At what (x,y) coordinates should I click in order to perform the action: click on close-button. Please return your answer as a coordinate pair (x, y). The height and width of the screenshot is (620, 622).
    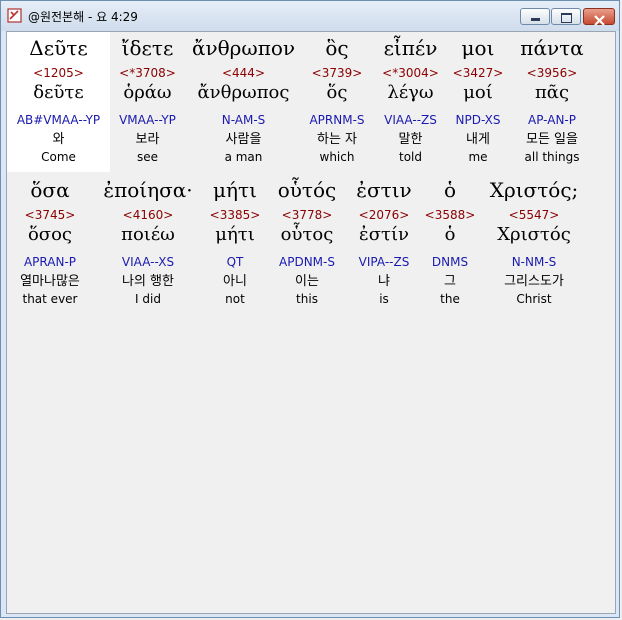
    Looking at the image, I should click on (599, 17).